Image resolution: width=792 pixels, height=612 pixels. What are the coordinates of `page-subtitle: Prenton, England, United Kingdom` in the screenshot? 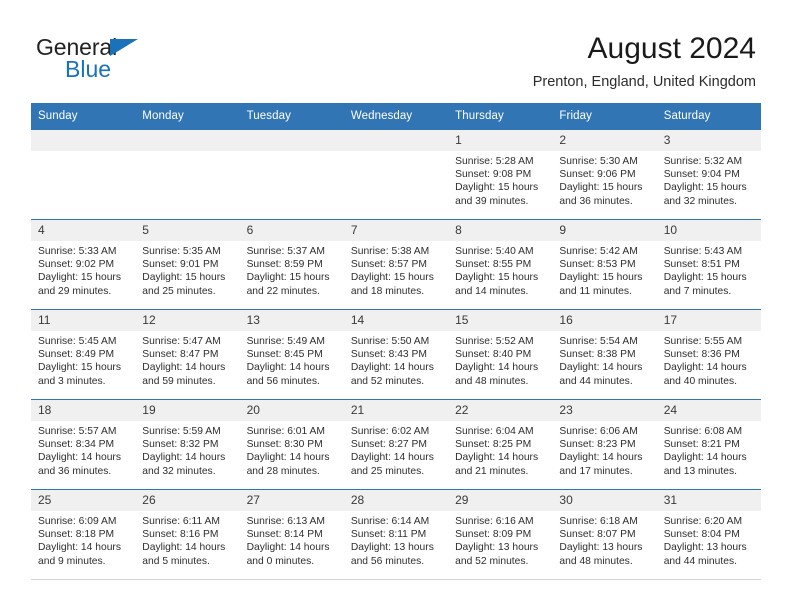 It's located at (644, 82).